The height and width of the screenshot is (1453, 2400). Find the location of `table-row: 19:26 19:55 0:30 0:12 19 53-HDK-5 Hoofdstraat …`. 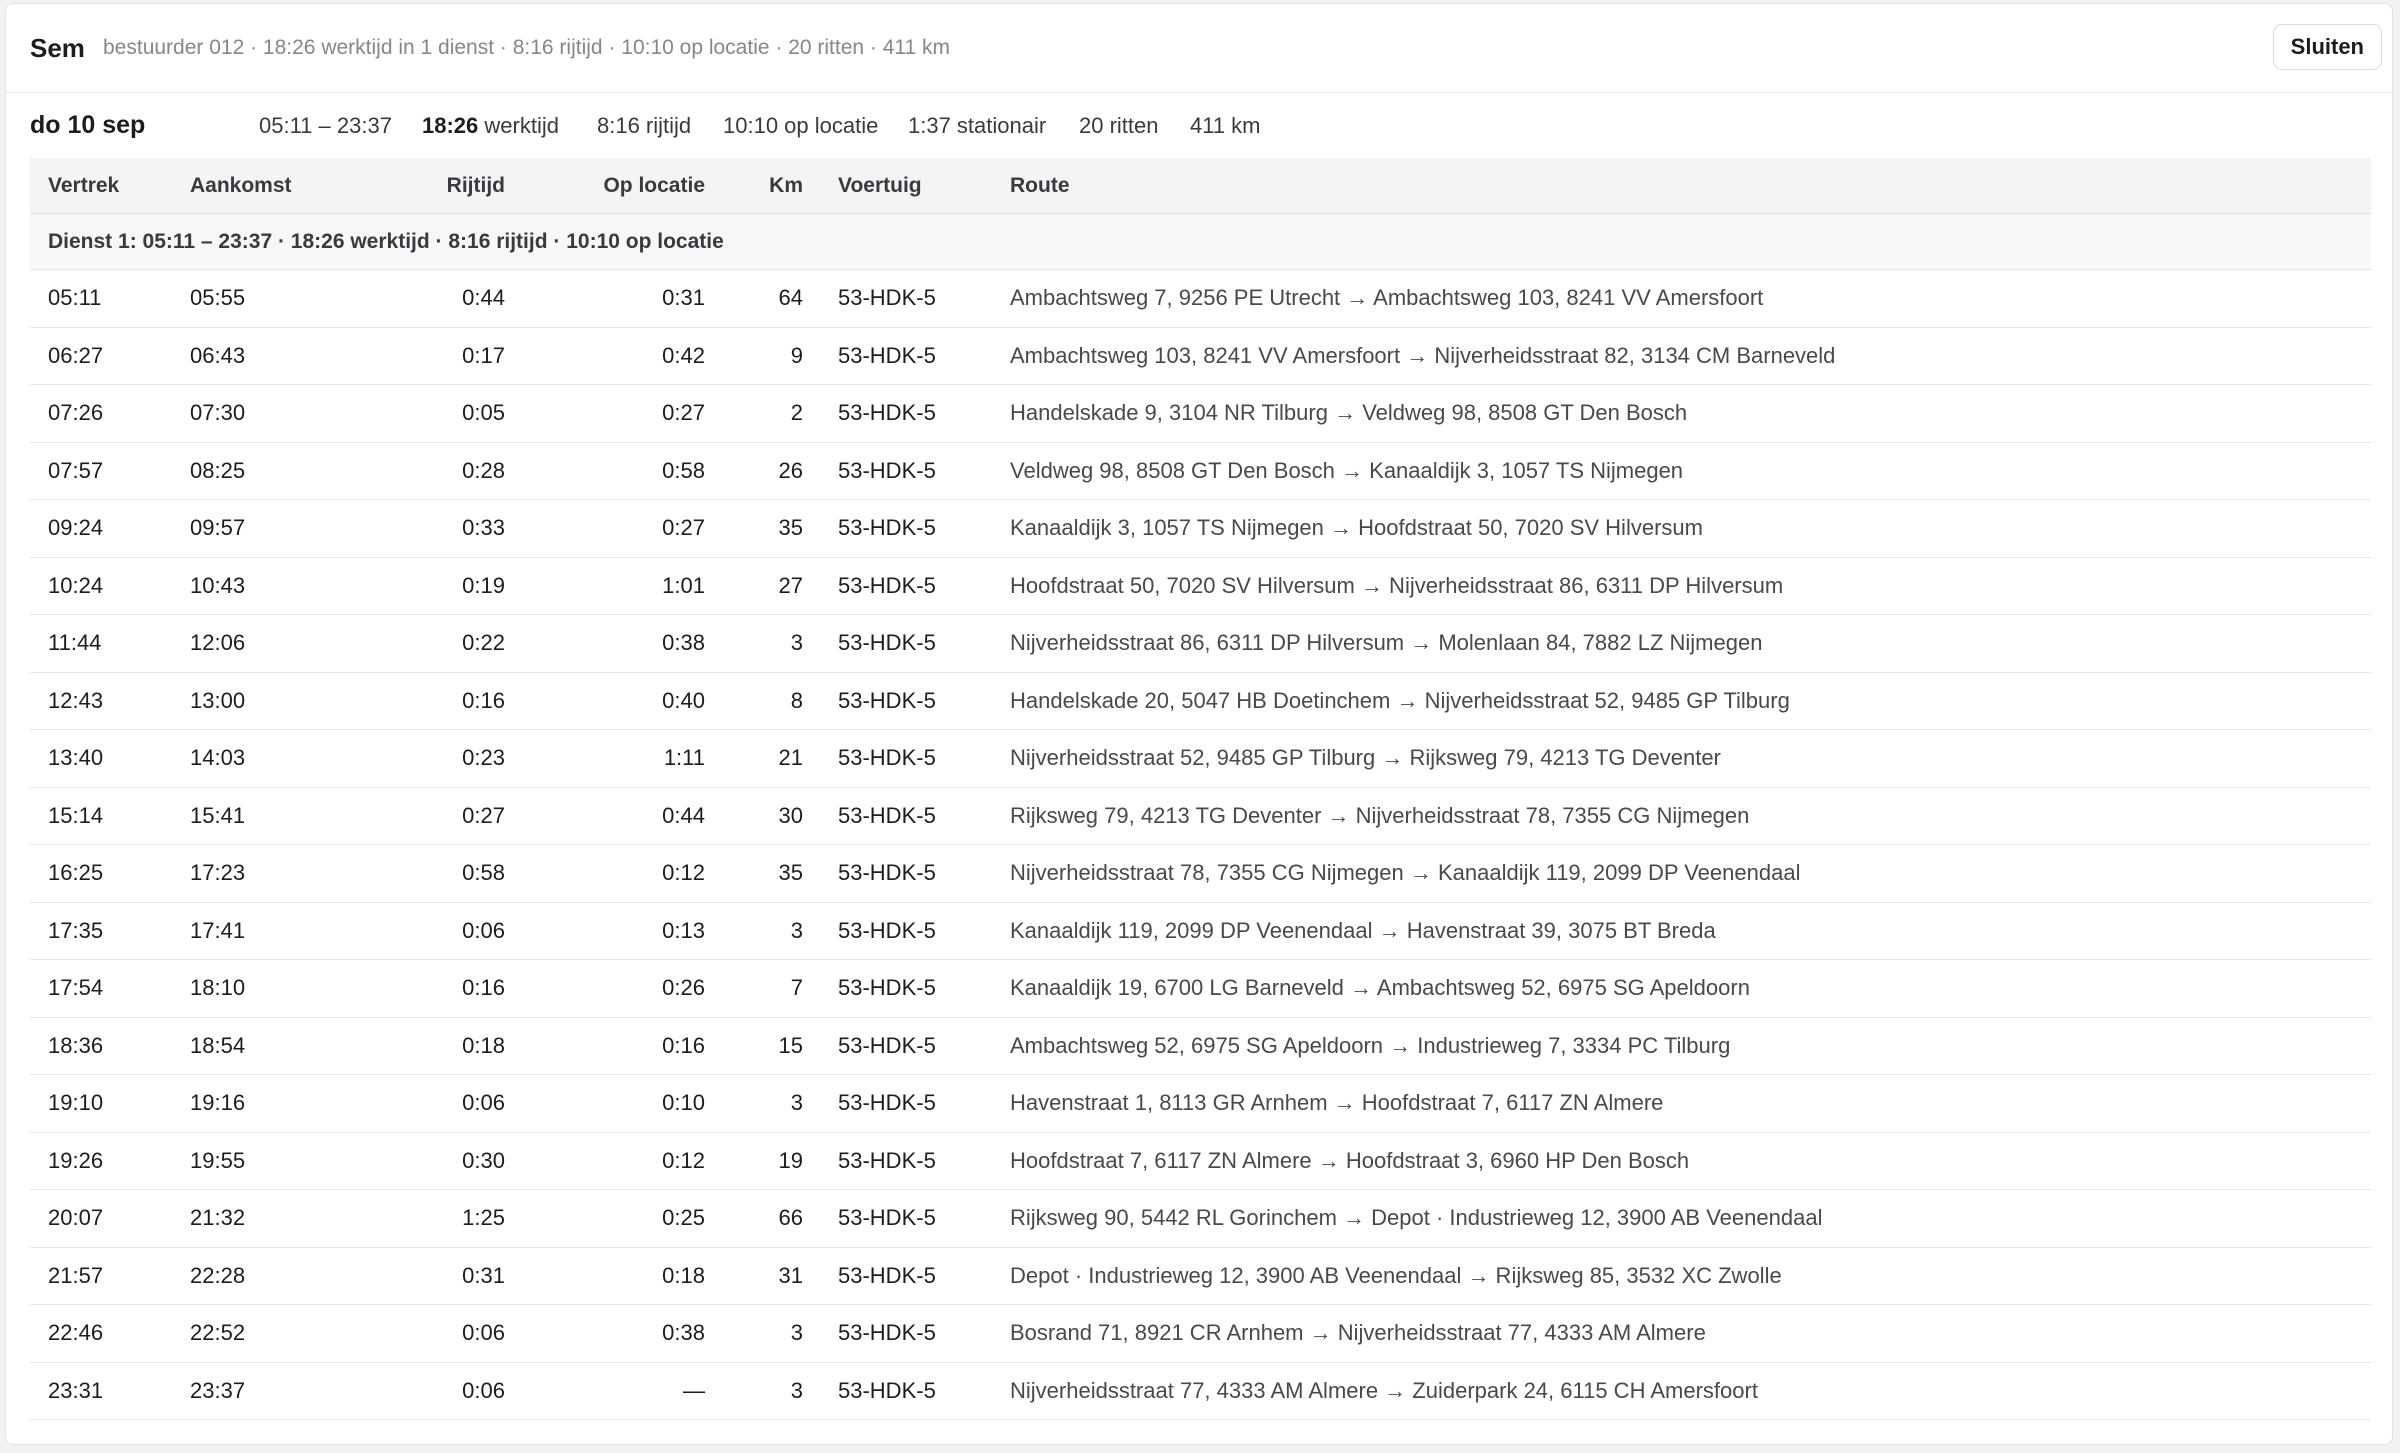

table-row: 19:26 19:55 0:30 0:12 19 53-HDK-5 Hoofdstraat … is located at coordinates (1200, 1161).